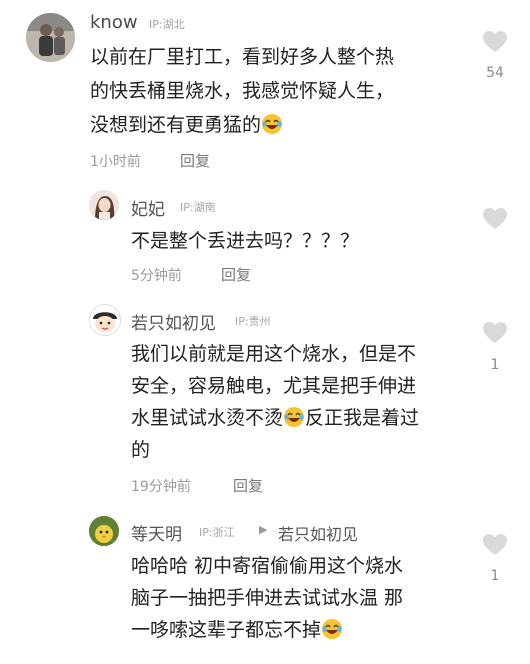 This screenshot has height=664, width=530. I want to click on ip-location: IP:贵州, so click(253, 321).